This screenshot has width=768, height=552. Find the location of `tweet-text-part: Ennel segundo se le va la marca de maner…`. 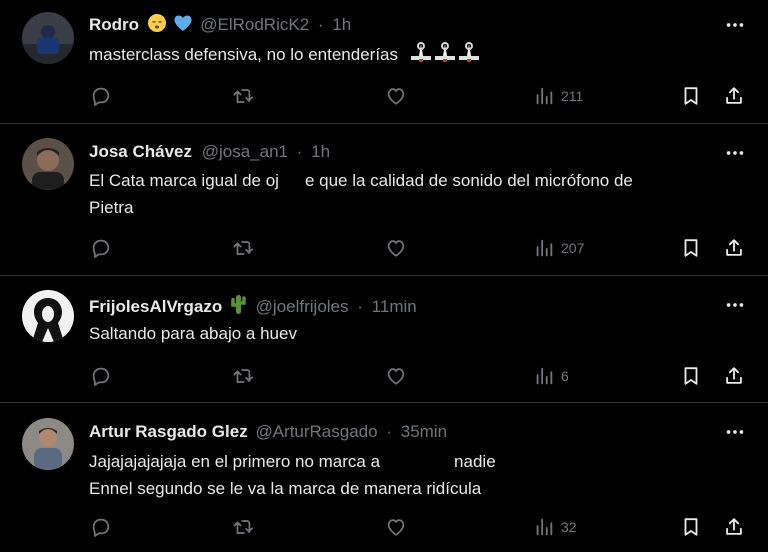

tweet-text-part: Ennel segundo se le va la marca de maner… is located at coordinates (285, 488).